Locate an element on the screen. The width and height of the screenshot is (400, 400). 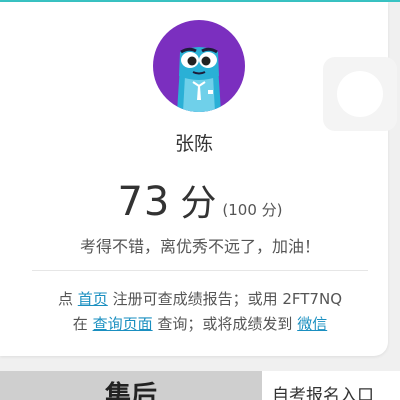
home-link: 首页 is located at coordinates (93, 299).